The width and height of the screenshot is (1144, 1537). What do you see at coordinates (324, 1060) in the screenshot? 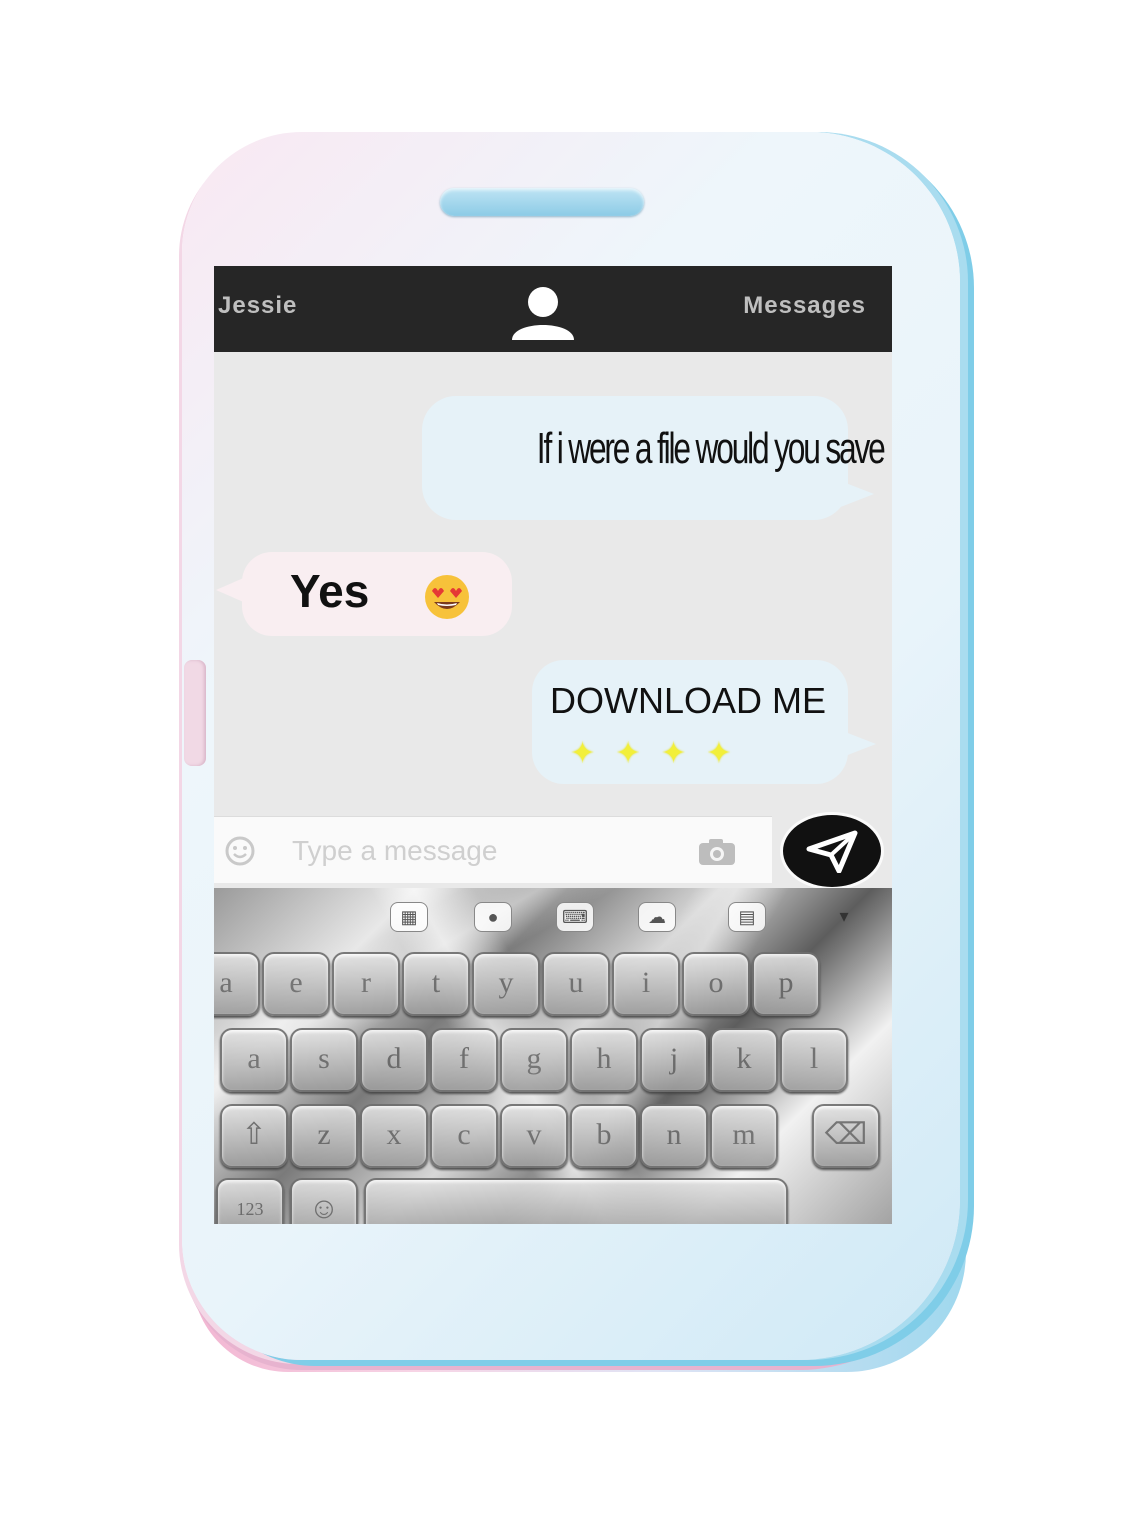
I see `key: s` at bounding box center [324, 1060].